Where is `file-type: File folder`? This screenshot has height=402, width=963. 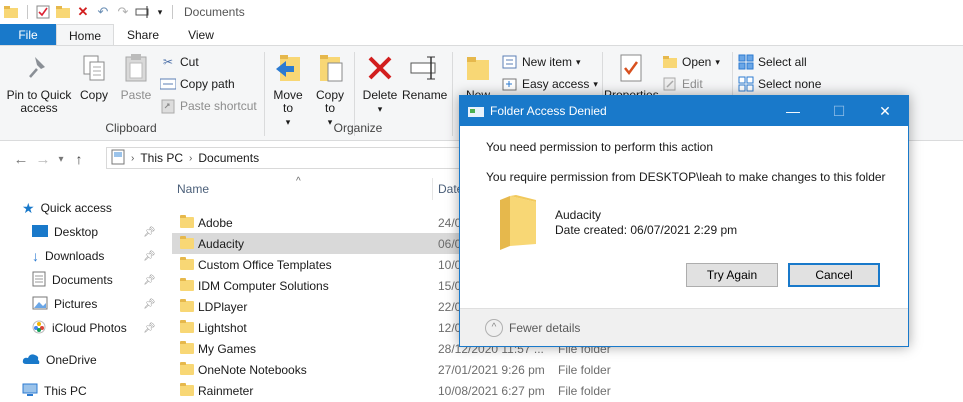 file-type: File folder is located at coordinates (584, 390).